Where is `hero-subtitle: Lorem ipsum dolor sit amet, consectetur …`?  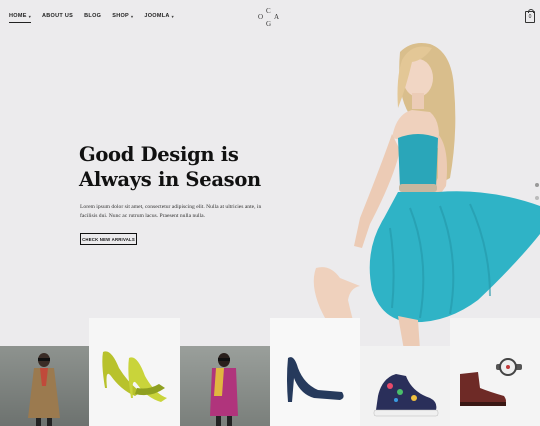 hero-subtitle: Lorem ipsum dolor sit amet, consectetur … is located at coordinates (171, 211).